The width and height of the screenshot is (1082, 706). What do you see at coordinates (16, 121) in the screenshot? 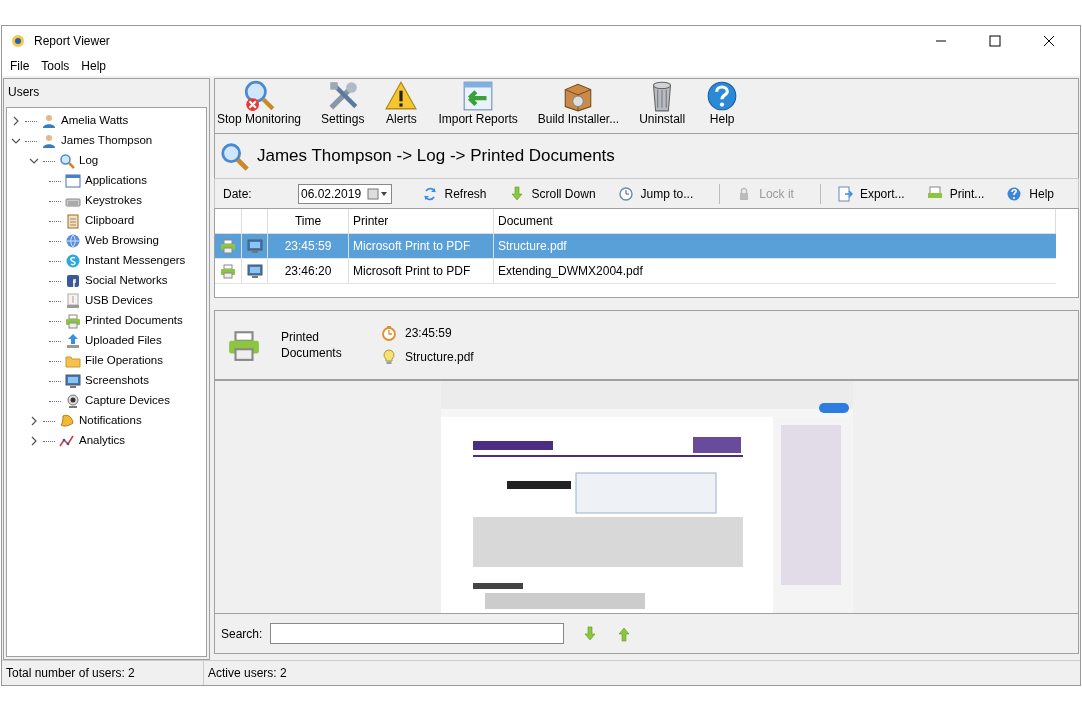
I see `expand-icon` at bounding box center [16, 121].